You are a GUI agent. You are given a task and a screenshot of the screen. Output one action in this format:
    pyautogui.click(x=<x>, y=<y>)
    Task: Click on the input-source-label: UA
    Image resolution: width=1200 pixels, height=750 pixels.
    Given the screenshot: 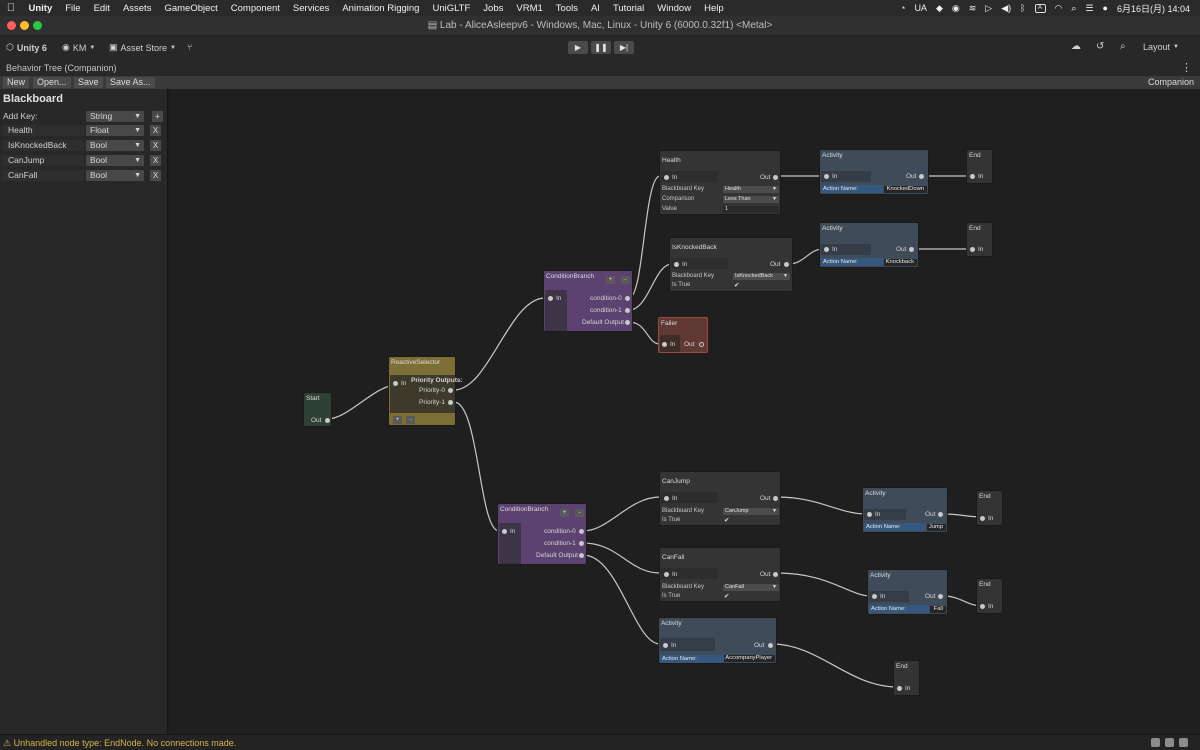 What is the action you would take?
    pyautogui.click(x=920, y=8)
    